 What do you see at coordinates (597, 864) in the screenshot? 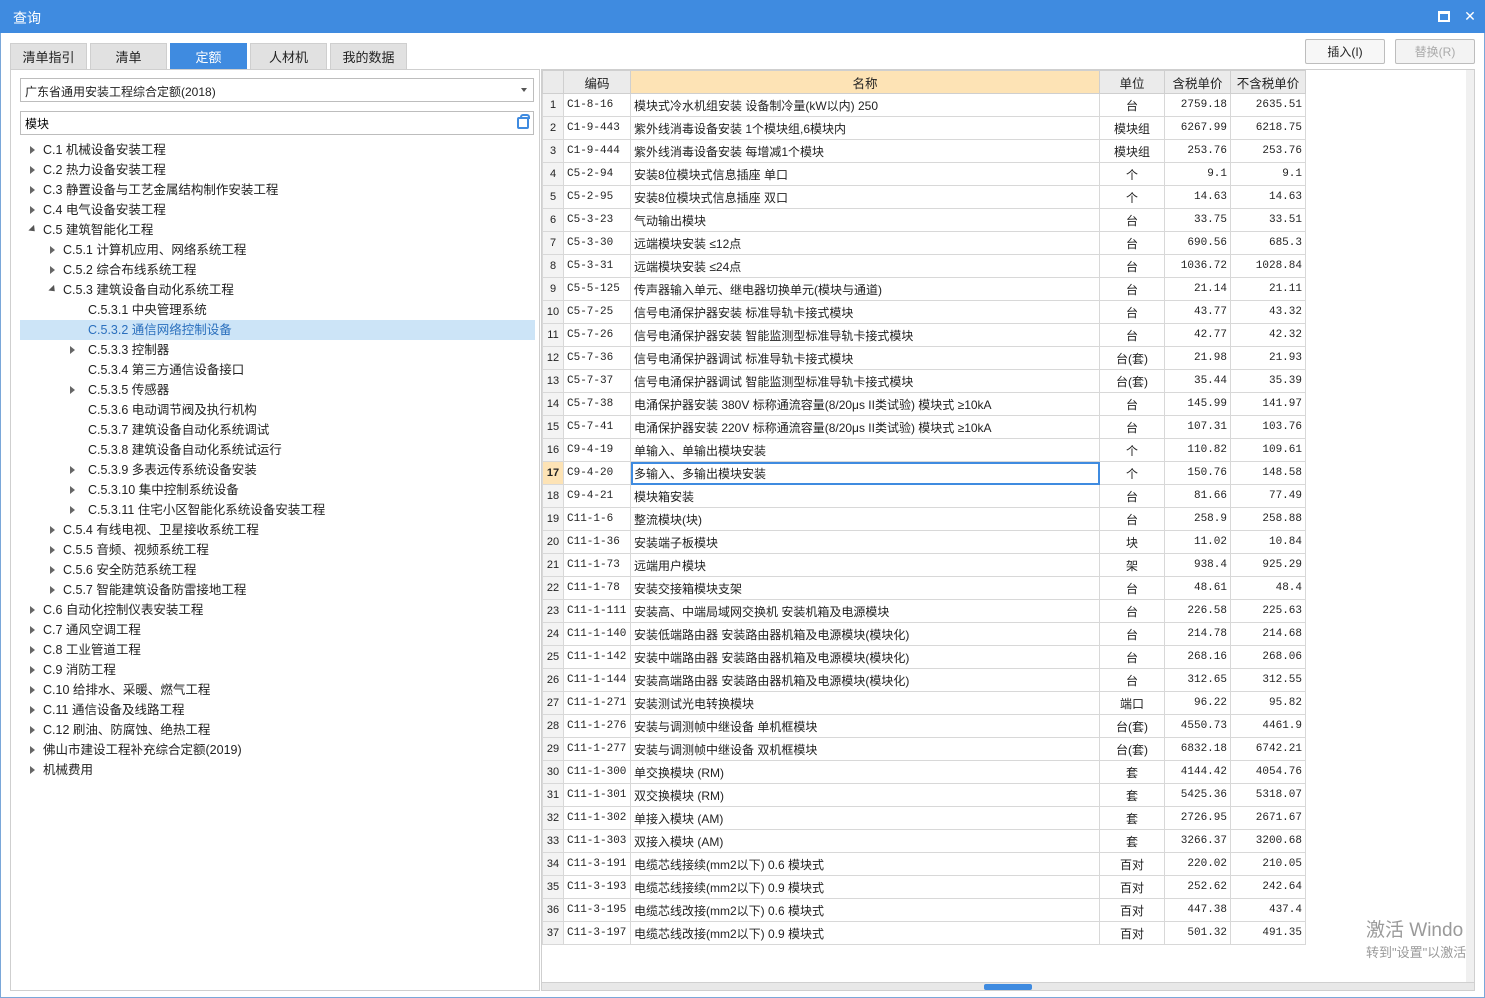
I see `cell-code: C11-3-191` at bounding box center [597, 864].